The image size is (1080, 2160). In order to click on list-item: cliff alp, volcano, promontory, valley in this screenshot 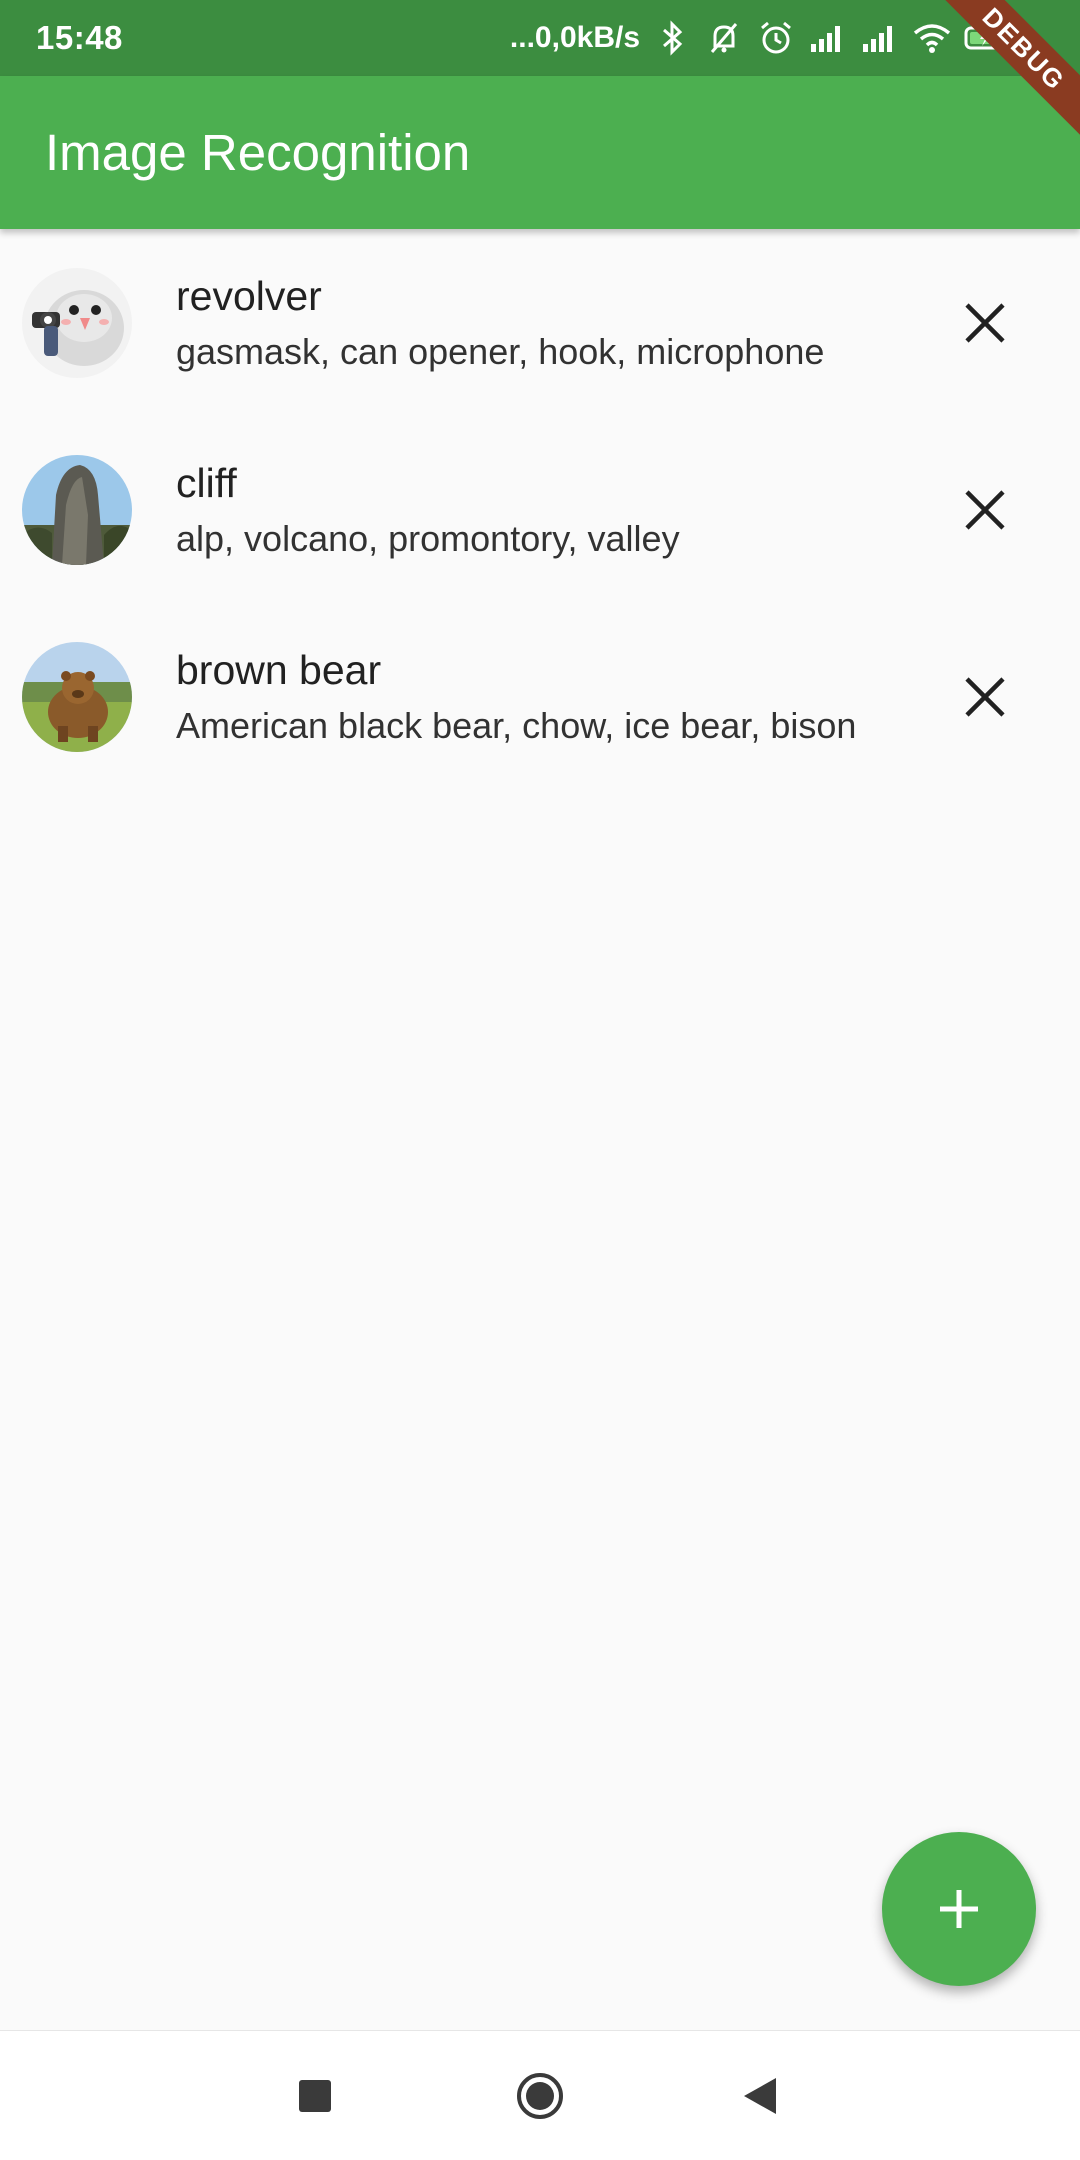, I will do `click(540, 509)`.